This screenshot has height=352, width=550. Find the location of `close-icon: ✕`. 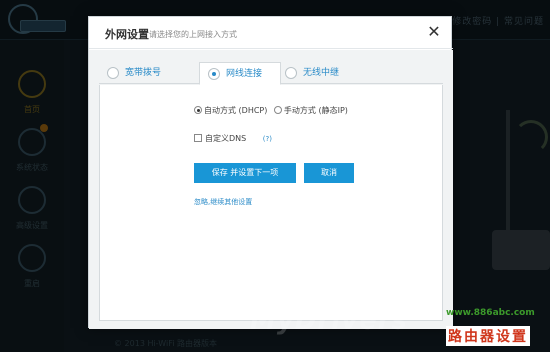

close-icon: ✕ is located at coordinates (434, 31).